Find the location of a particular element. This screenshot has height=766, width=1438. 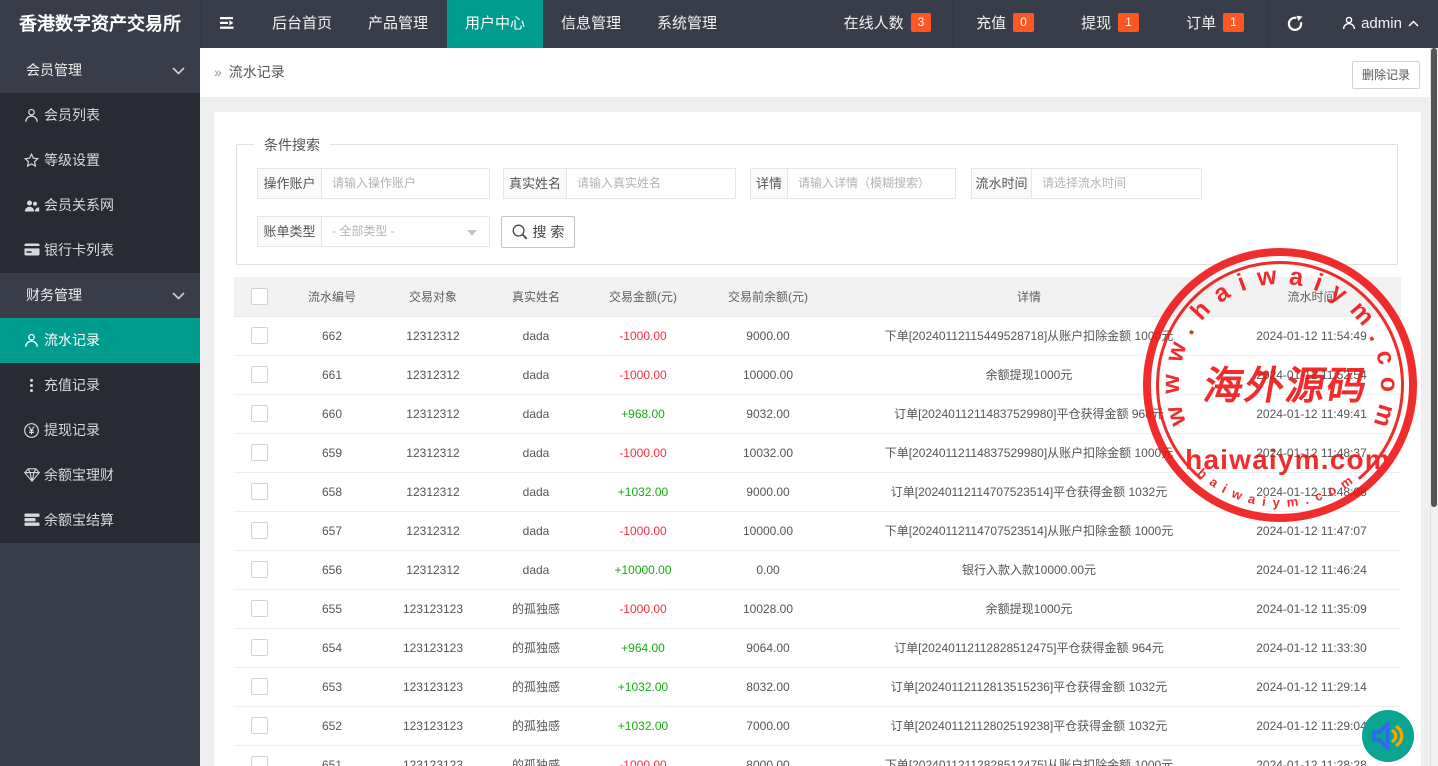

svg-text: haiwaiym.com is located at coordinates (1288, 459).